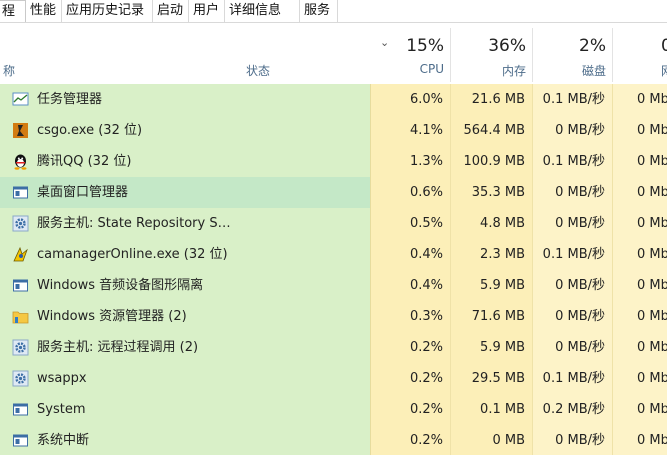 The height and width of the screenshot is (455, 667). What do you see at coordinates (491, 316) in the screenshot?
I see `memory-value: 71.6 MB` at bounding box center [491, 316].